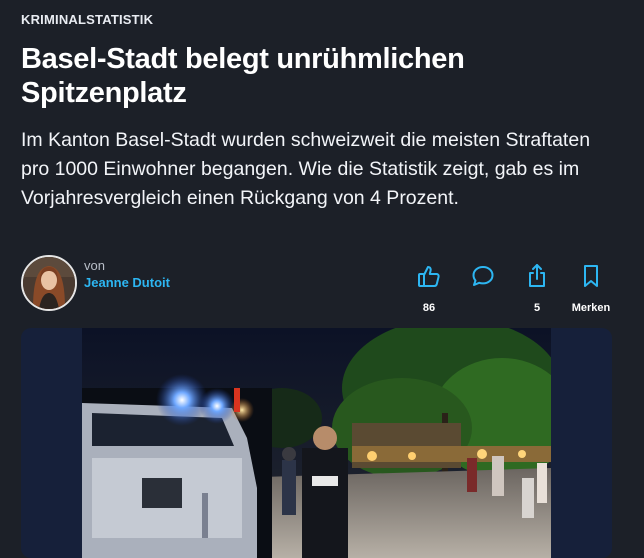  I want to click on share-icon, so click(537, 275).